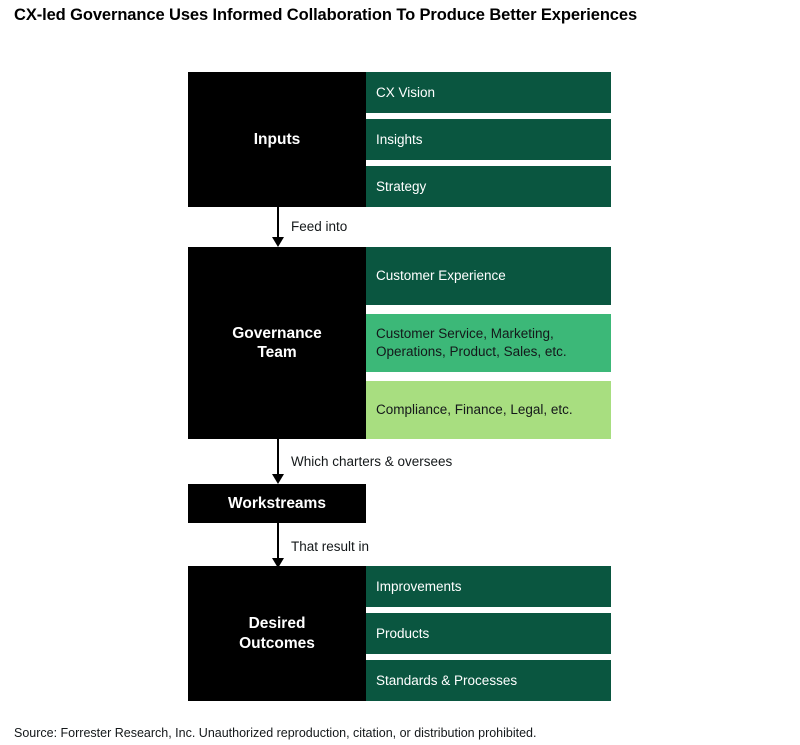 The height and width of the screenshot is (745, 800). What do you see at coordinates (277, 624) in the screenshot?
I see `stage-desired-outcomes-label-line1: Desired` at bounding box center [277, 624].